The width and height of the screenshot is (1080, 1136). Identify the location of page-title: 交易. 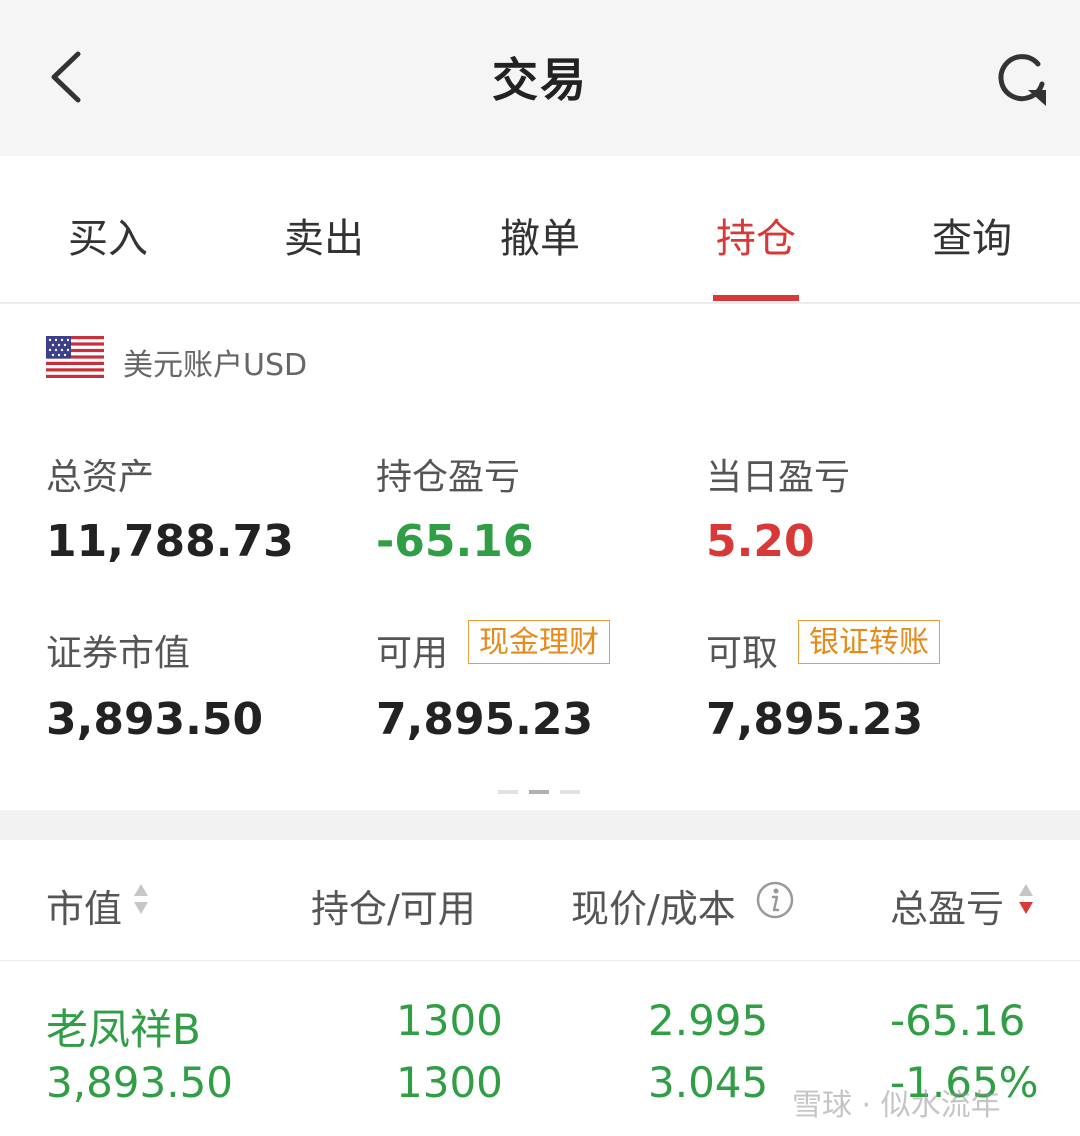
(540, 80).